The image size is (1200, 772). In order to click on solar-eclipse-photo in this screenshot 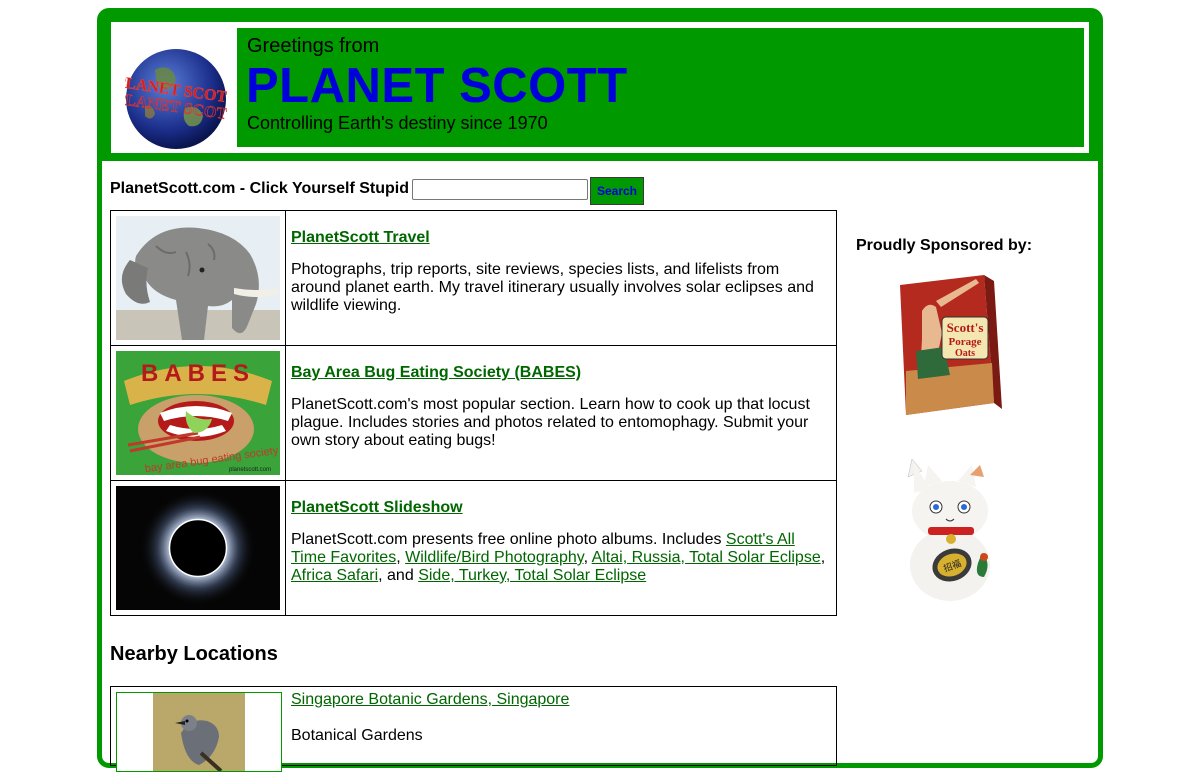, I will do `click(198, 548)`.